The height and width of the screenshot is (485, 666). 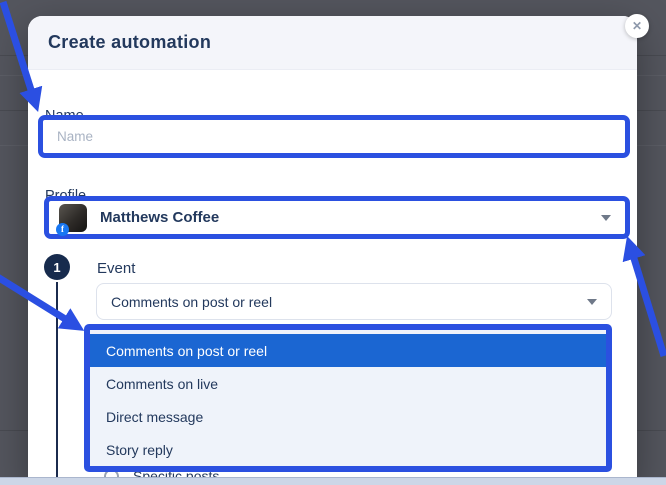 I want to click on dropdown-option-direct-message: Direct message, so click(x=348, y=416).